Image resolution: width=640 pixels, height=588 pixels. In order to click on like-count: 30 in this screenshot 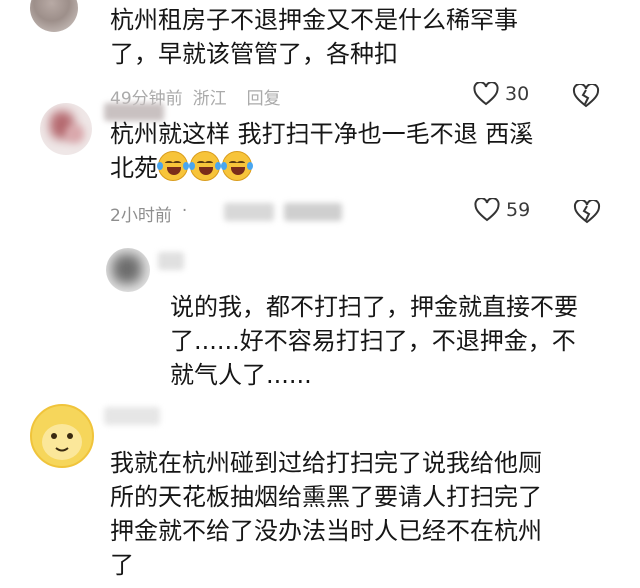, I will do `click(517, 94)`.